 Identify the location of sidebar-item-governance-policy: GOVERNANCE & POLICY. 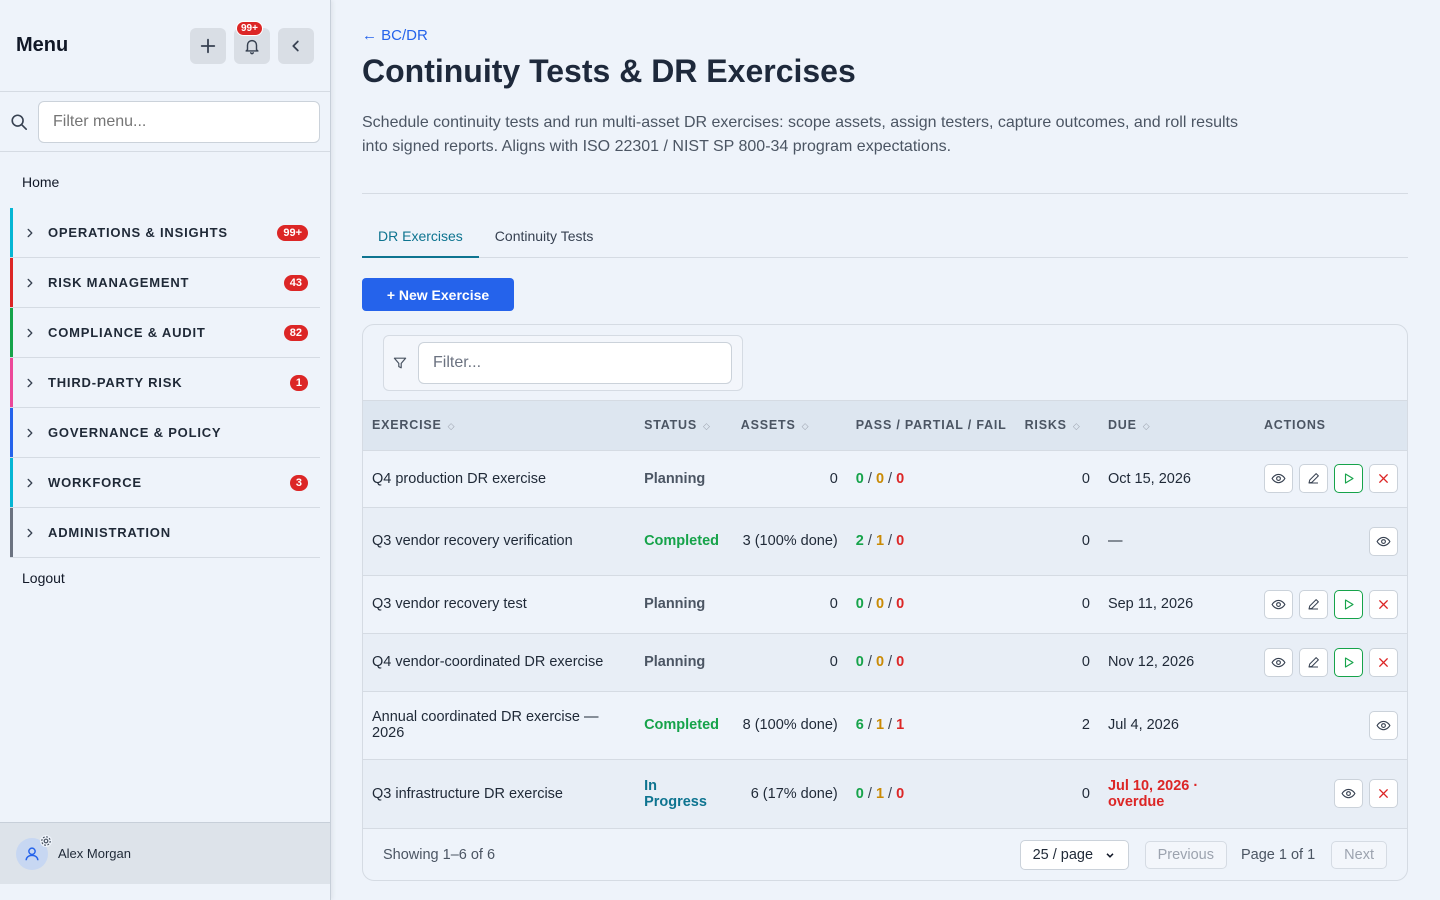
(165, 433).